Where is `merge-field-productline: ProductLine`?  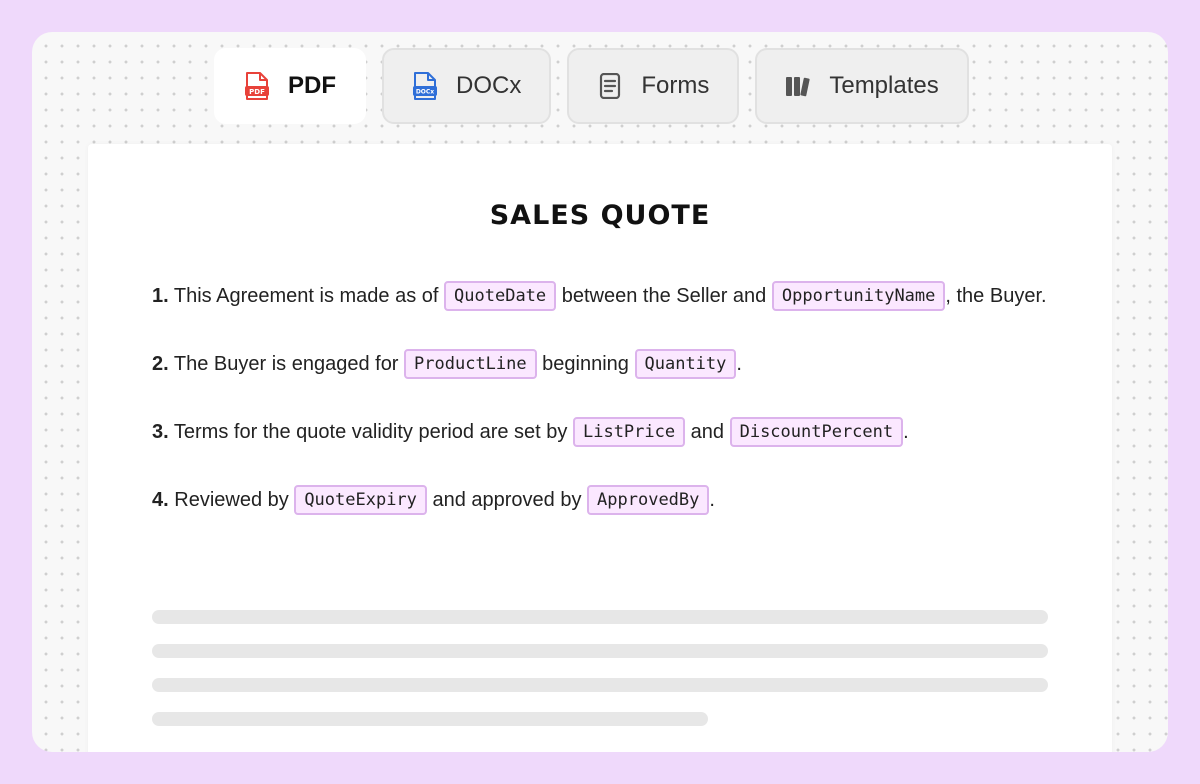 merge-field-productline: ProductLine is located at coordinates (470, 364).